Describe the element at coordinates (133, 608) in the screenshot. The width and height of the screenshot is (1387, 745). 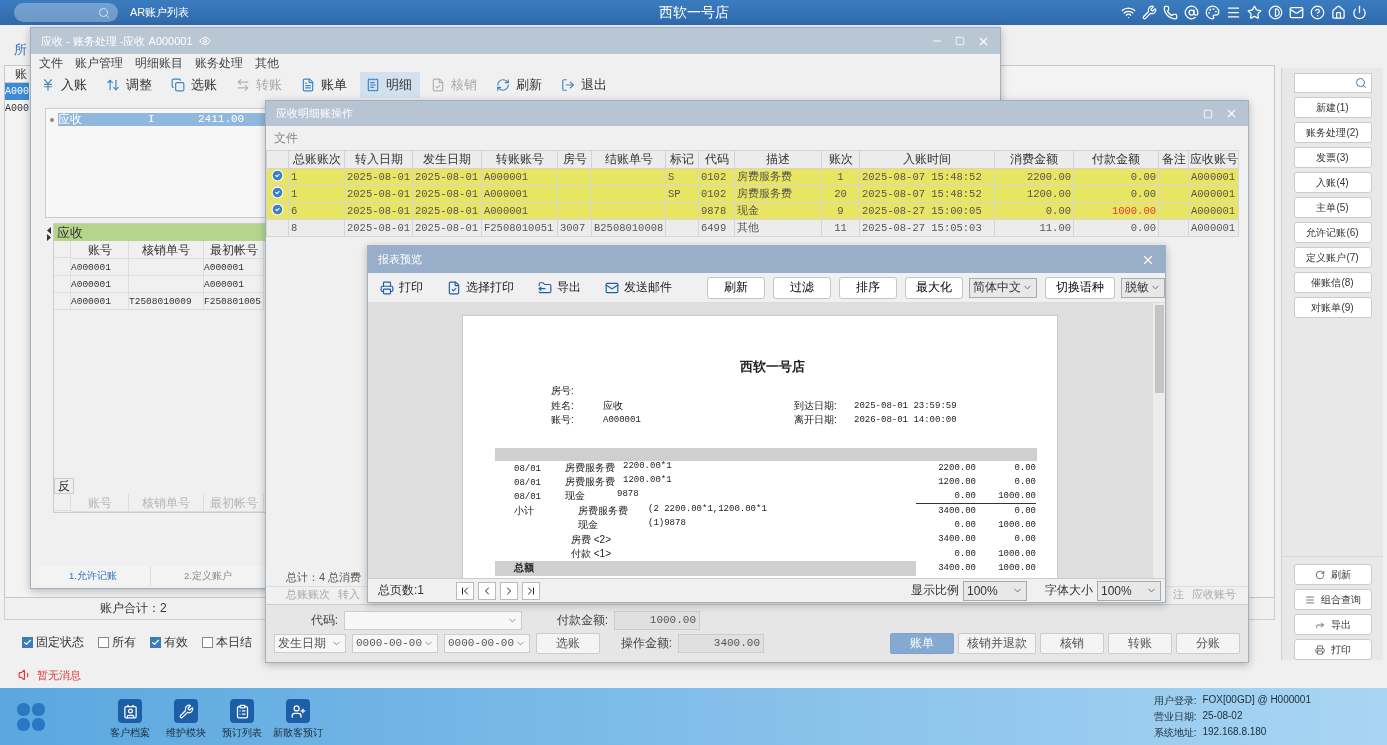
I see `account-total: 账户合计：2` at that location.